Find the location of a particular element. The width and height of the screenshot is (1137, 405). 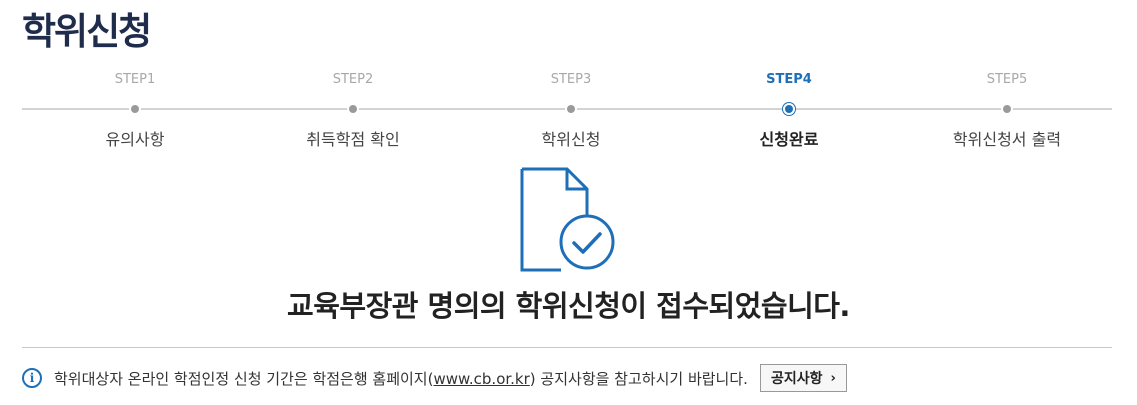

info-icon: i is located at coordinates (32, 378).